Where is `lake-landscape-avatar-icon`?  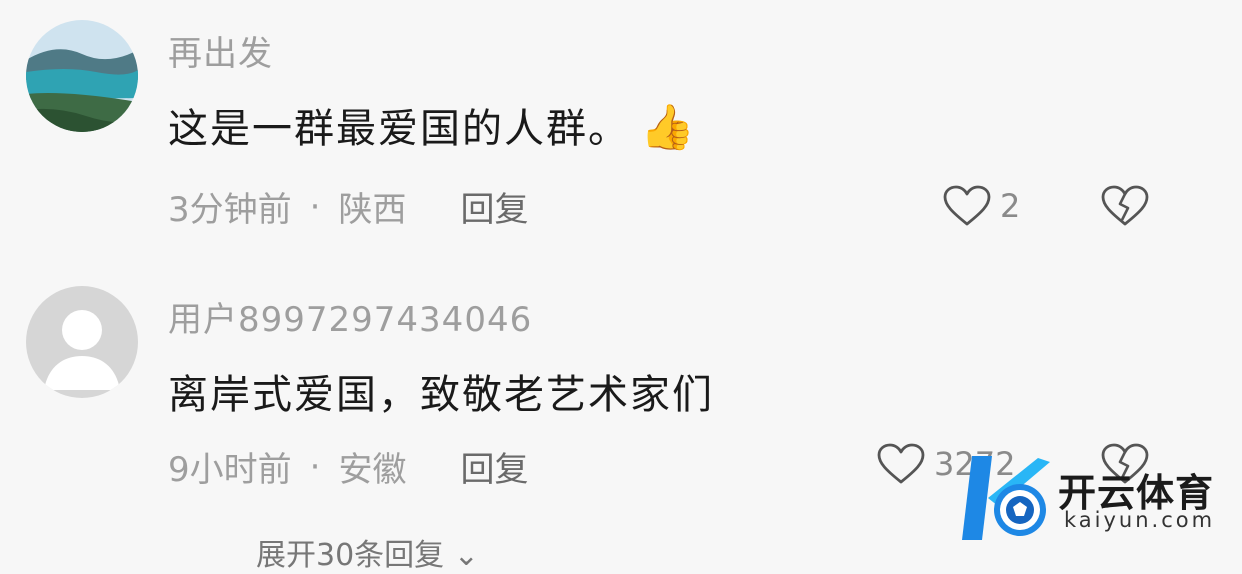 lake-landscape-avatar-icon is located at coordinates (82, 76).